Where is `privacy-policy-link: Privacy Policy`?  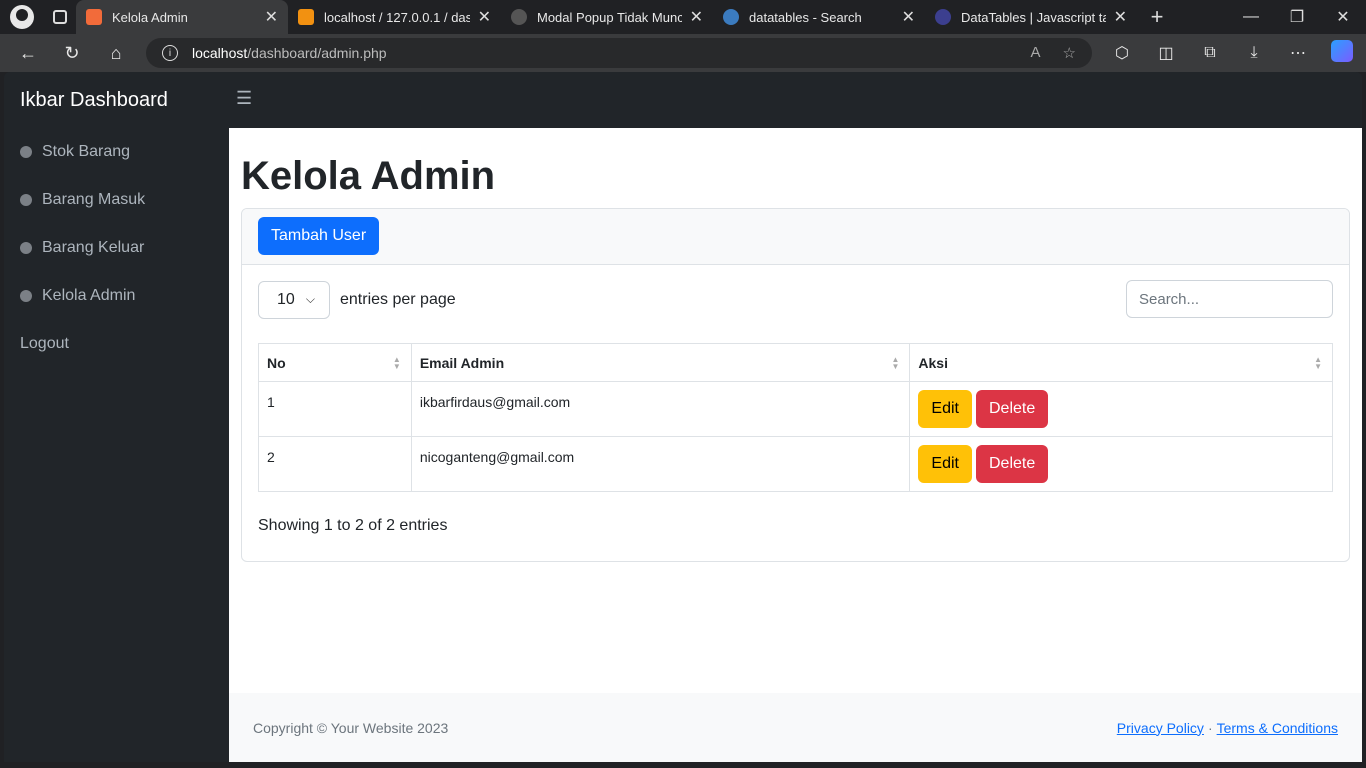 privacy-policy-link: Privacy Policy is located at coordinates (1160, 728).